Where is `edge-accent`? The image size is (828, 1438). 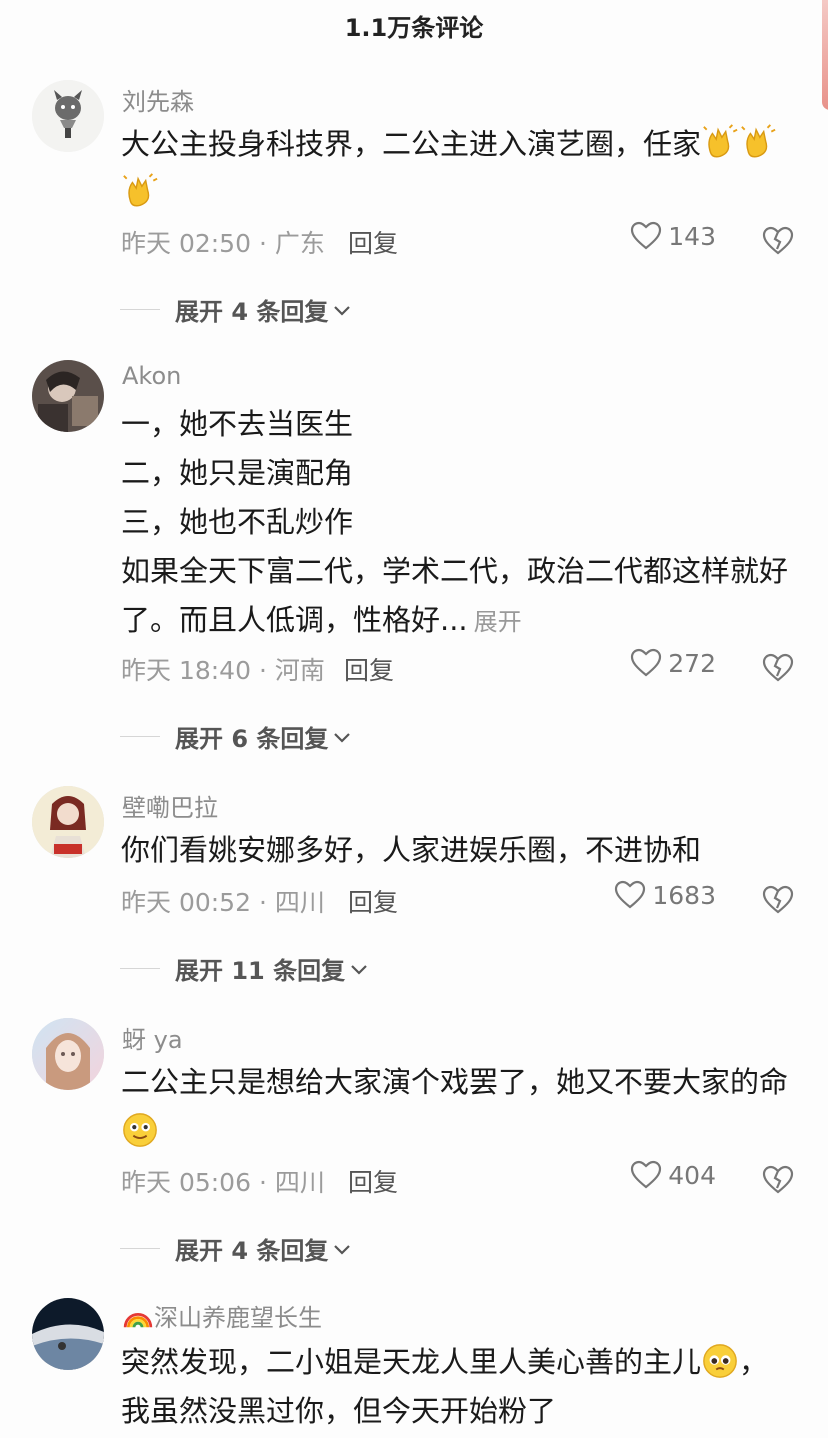
edge-accent is located at coordinates (825, 55).